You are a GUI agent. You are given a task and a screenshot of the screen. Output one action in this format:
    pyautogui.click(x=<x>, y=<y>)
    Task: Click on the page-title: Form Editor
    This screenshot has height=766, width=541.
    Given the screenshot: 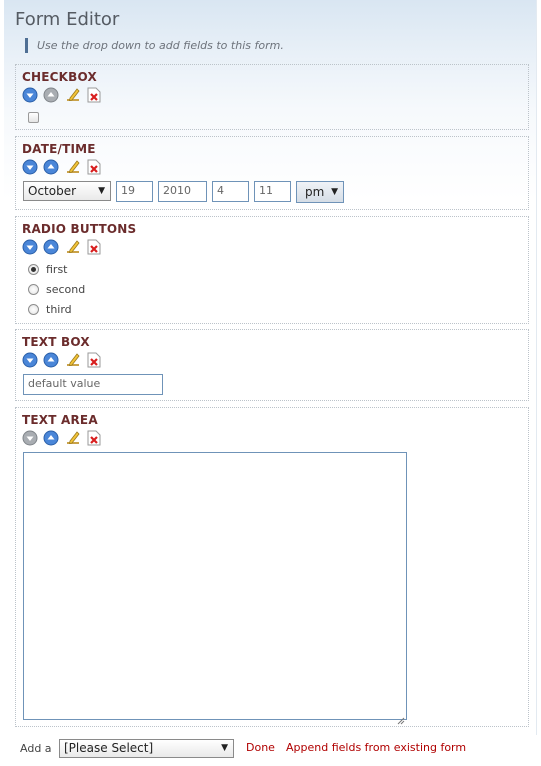 What is the action you would take?
    pyautogui.click(x=67, y=19)
    